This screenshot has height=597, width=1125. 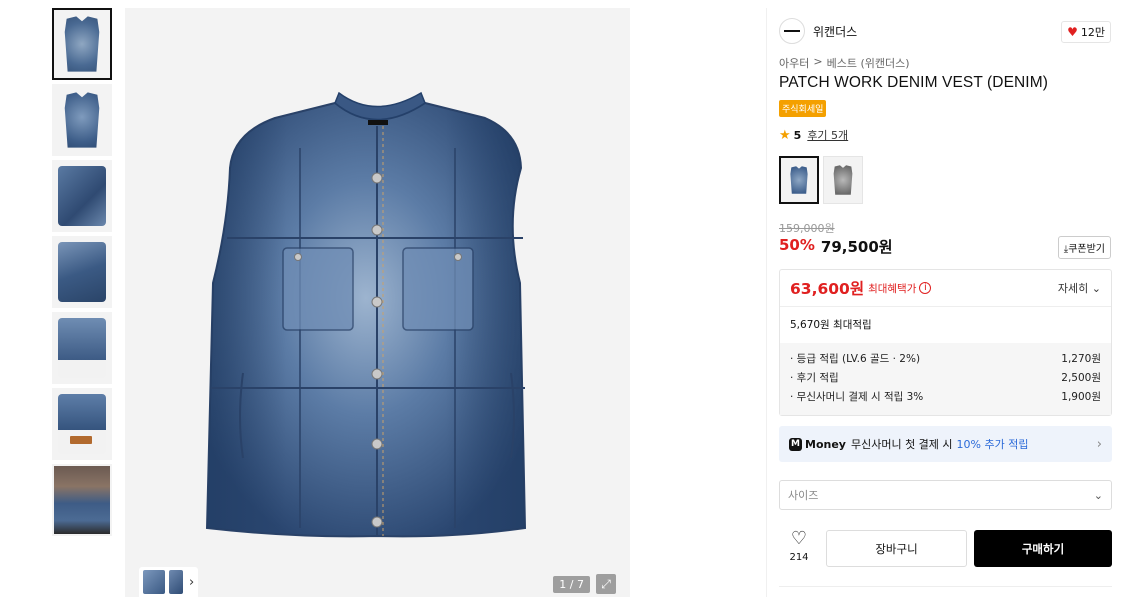 I want to click on thumbnail-rail, so click(x=82, y=274).